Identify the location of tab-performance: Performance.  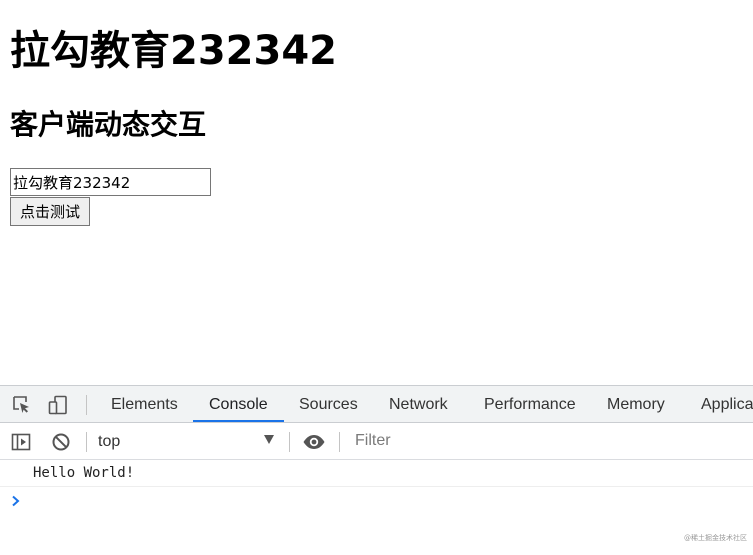
(530, 404).